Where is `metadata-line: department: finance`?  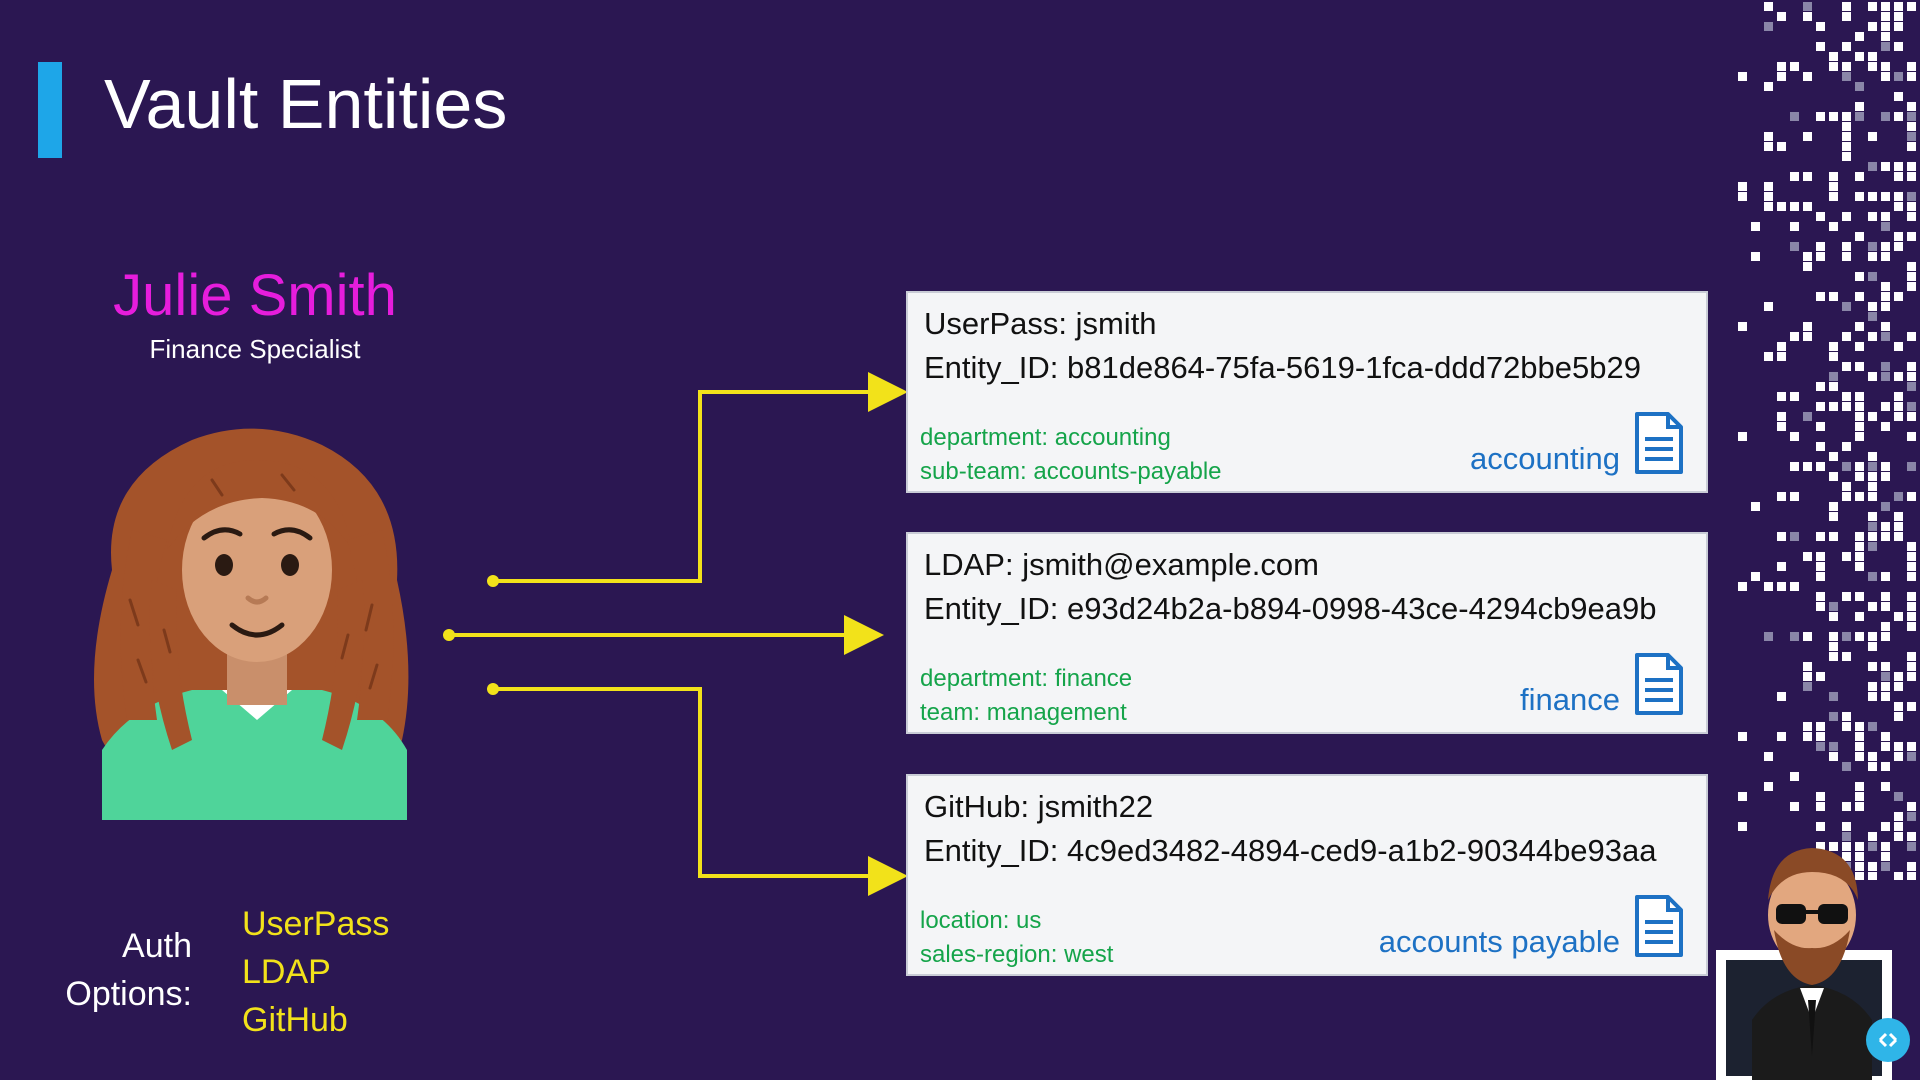 metadata-line: department: finance is located at coordinates (1026, 678).